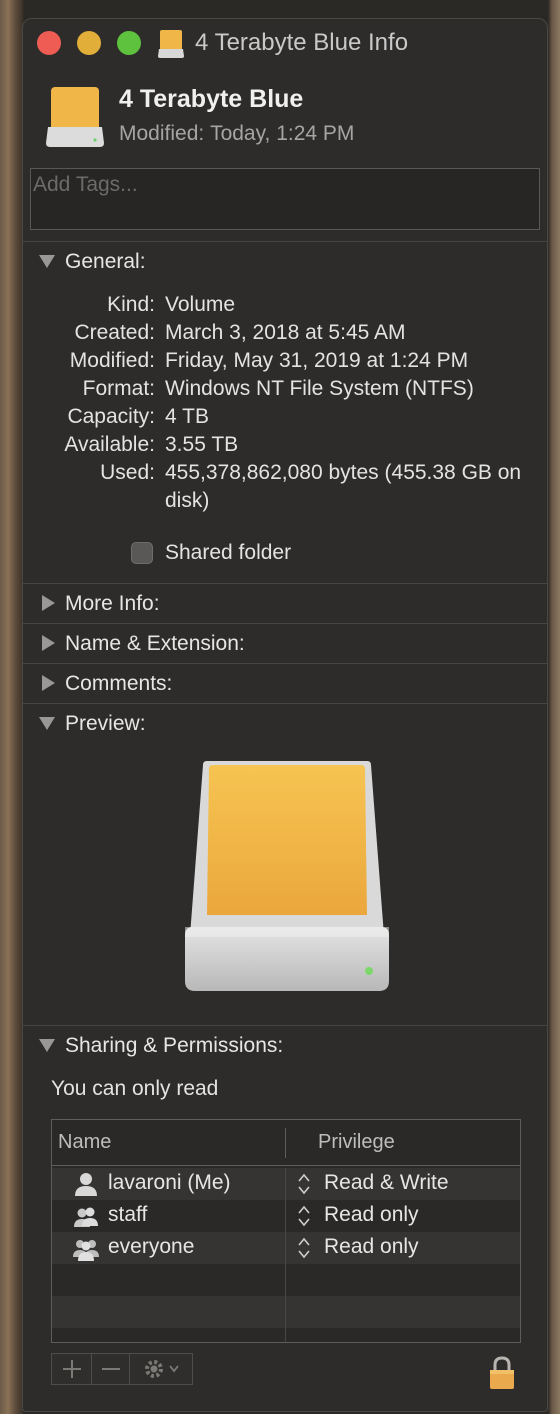  What do you see at coordinates (356, 1142) in the screenshot?
I see `column-privilege-header: Privilege` at bounding box center [356, 1142].